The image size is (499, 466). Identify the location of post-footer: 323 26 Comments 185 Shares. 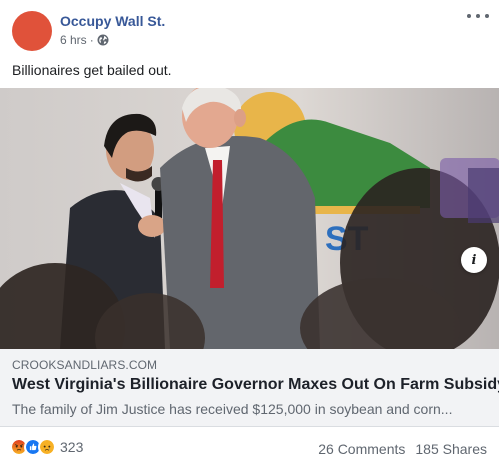
(249, 447).